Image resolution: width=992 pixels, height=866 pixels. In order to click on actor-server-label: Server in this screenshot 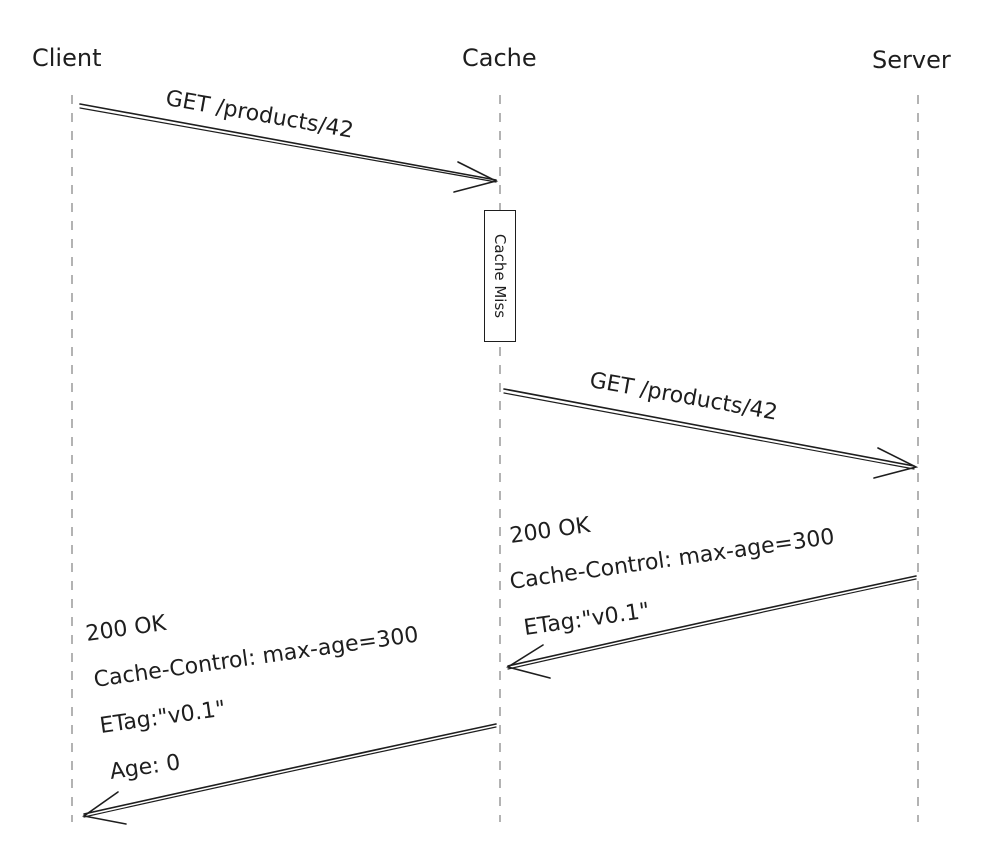, I will do `click(911, 60)`.